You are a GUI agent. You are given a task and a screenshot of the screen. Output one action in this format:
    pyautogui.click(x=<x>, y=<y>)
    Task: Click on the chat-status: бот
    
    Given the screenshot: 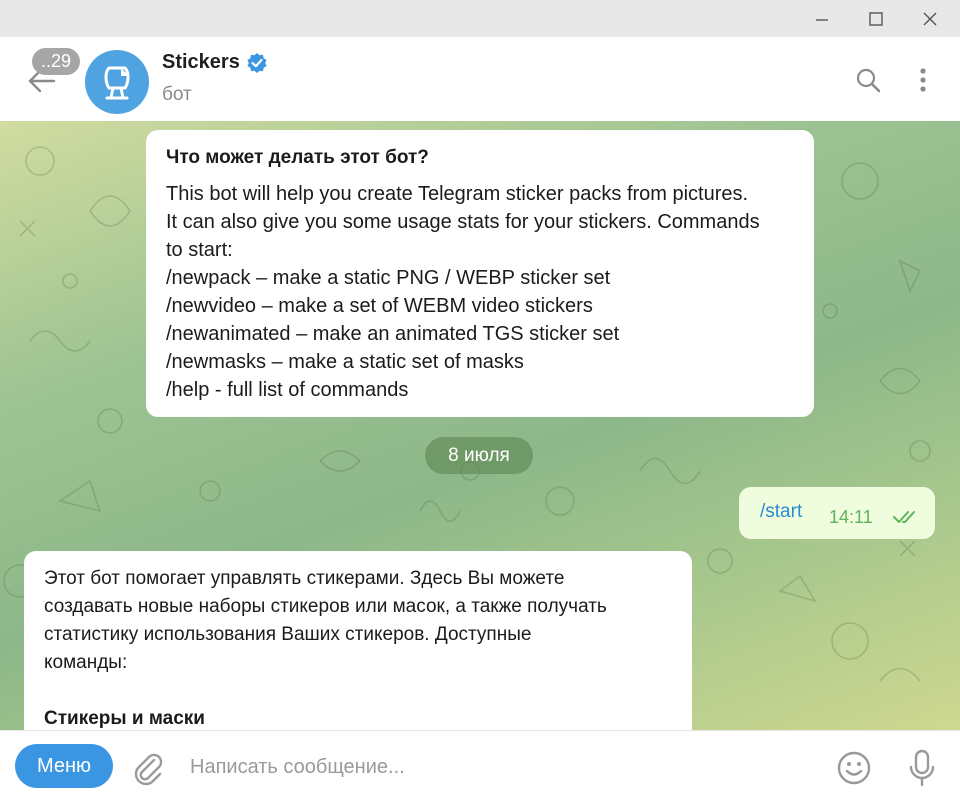 What is the action you would take?
    pyautogui.click(x=177, y=94)
    